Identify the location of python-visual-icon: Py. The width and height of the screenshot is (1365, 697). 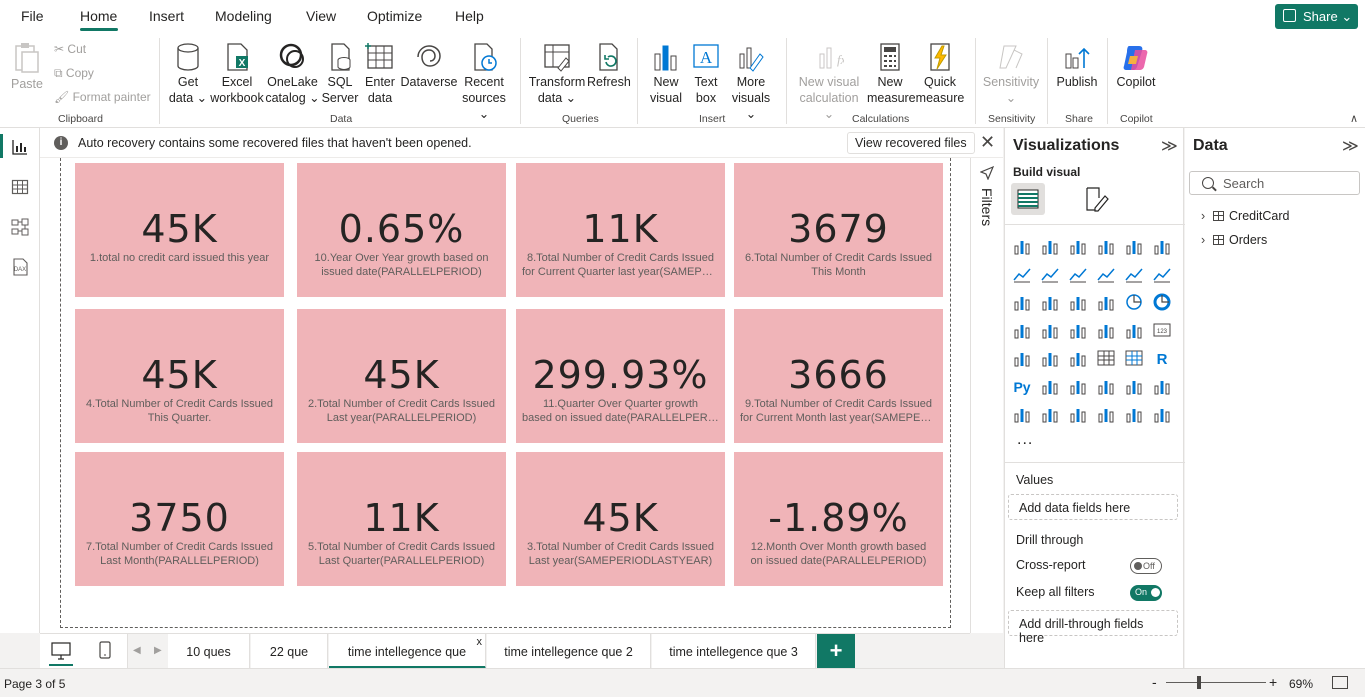
(1022, 386).